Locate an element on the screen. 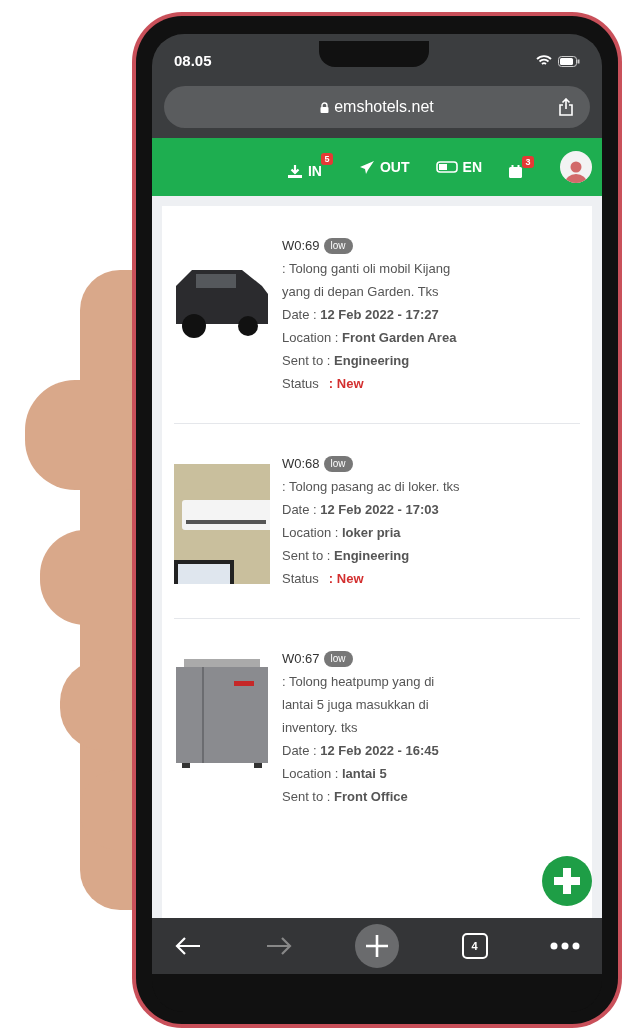 Image resolution: width=641 pixels, height=1031 pixels. forward-icon is located at coordinates (278, 946).